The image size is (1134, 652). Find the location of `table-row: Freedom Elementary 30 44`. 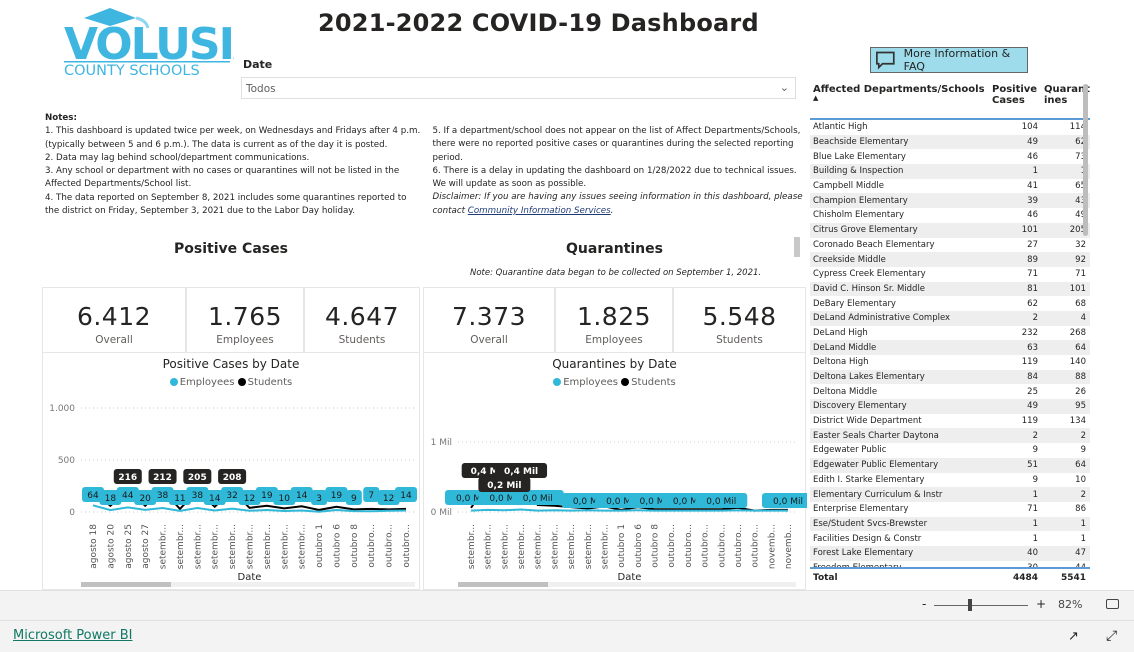

table-row: Freedom Elementary 30 44 is located at coordinates (950, 564).